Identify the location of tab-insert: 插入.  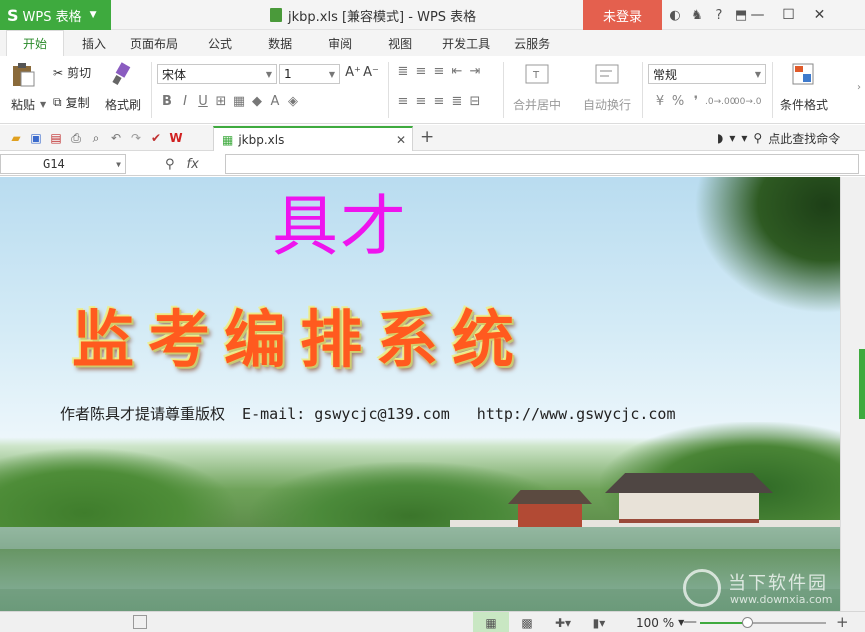
(94, 43).